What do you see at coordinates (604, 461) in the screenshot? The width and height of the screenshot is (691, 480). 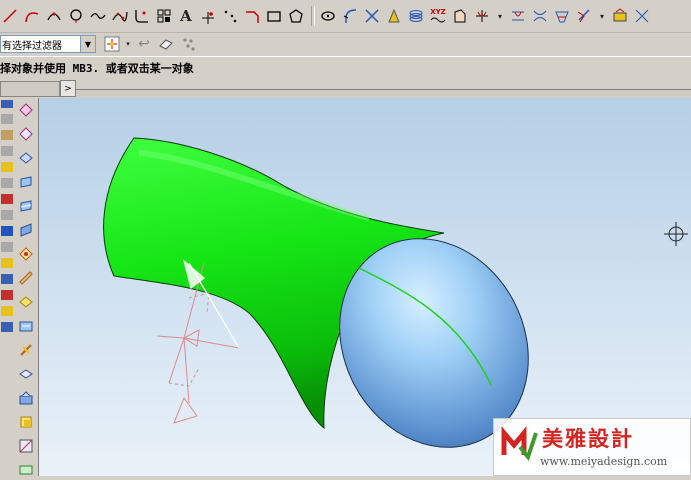 I see `watermark-url: www.meiyadesign.com` at bounding box center [604, 461].